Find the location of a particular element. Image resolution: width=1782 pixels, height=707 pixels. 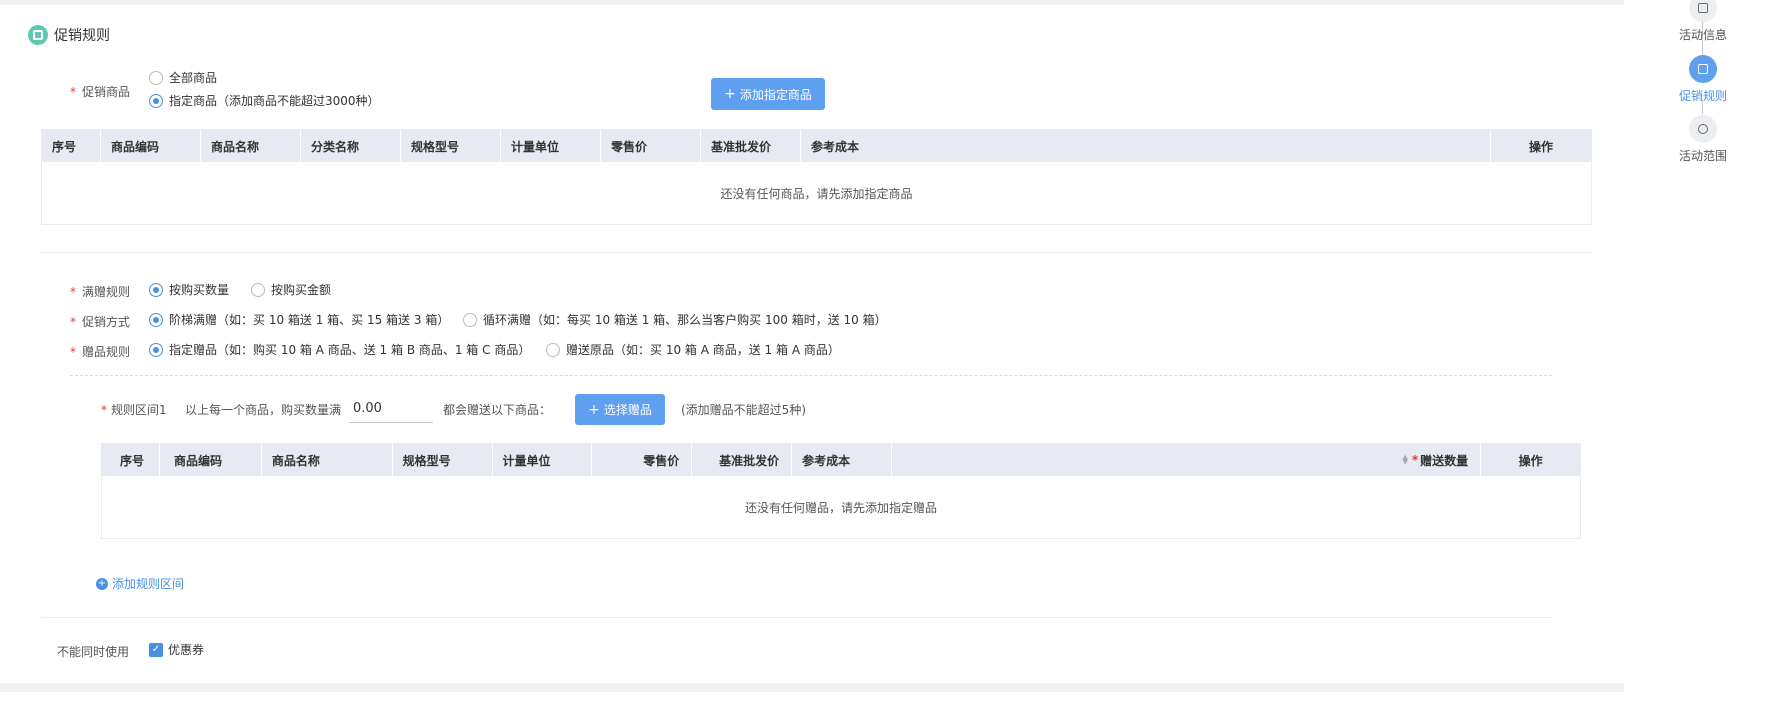

step-activity-scope: 活动范围 is located at coordinates (1703, 139).